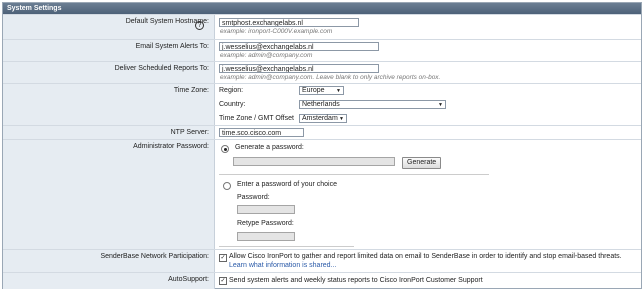  I want to click on custom-password-radio, so click(227, 186).